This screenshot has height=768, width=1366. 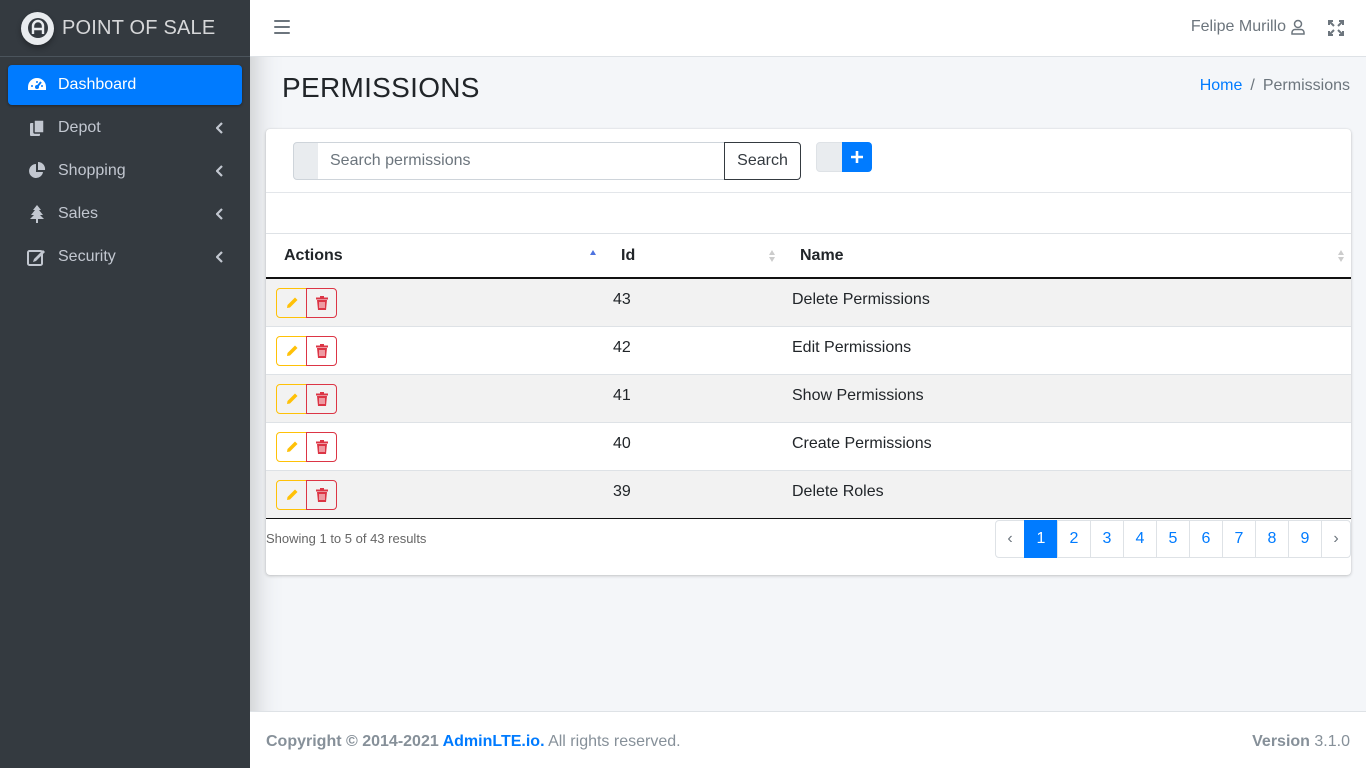 What do you see at coordinates (97, 84) in the screenshot?
I see `sidebar-item-label: Dashboard` at bounding box center [97, 84].